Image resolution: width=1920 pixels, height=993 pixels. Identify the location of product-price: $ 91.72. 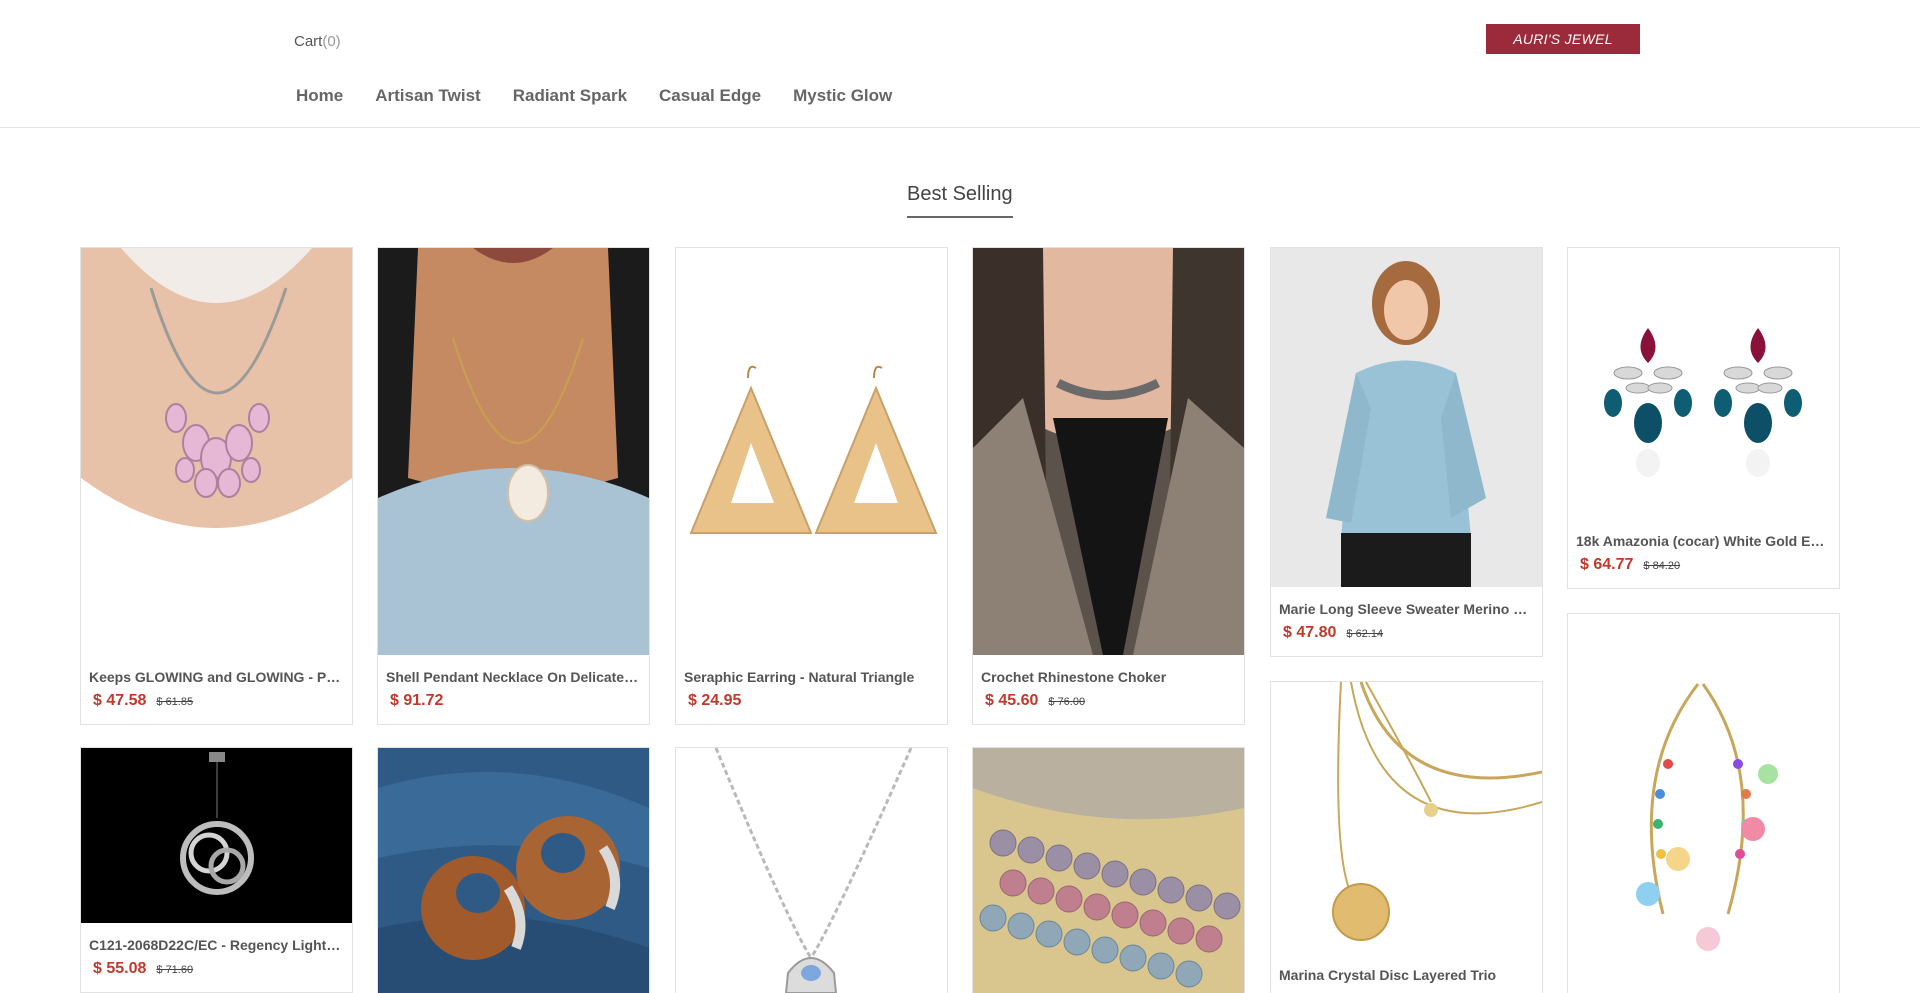
(417, 700).